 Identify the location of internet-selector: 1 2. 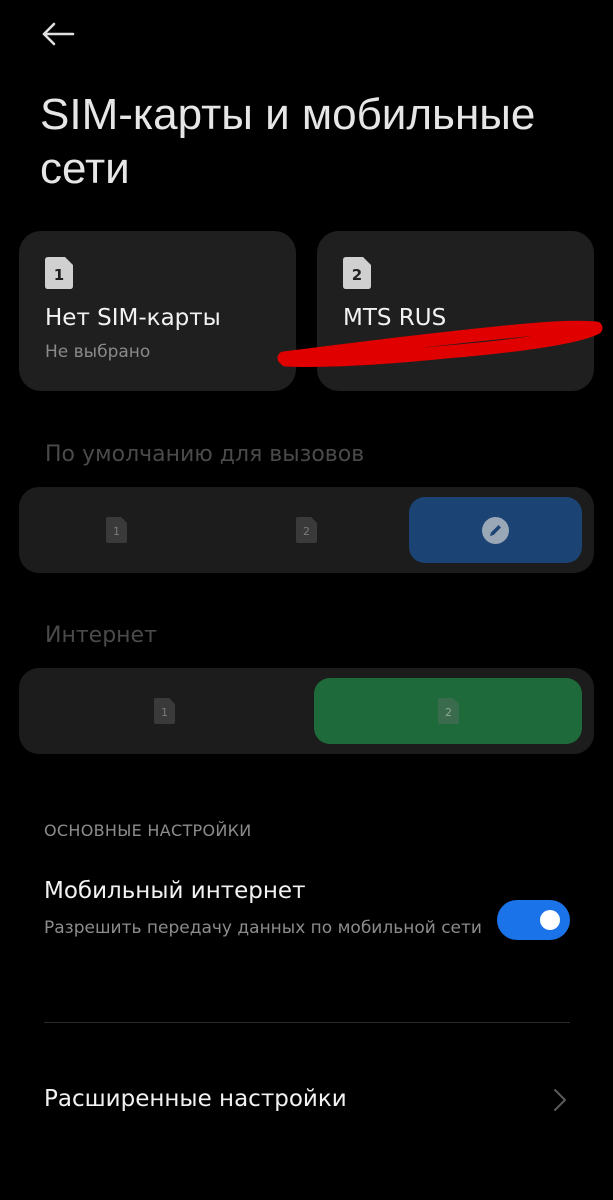
(306, 711).